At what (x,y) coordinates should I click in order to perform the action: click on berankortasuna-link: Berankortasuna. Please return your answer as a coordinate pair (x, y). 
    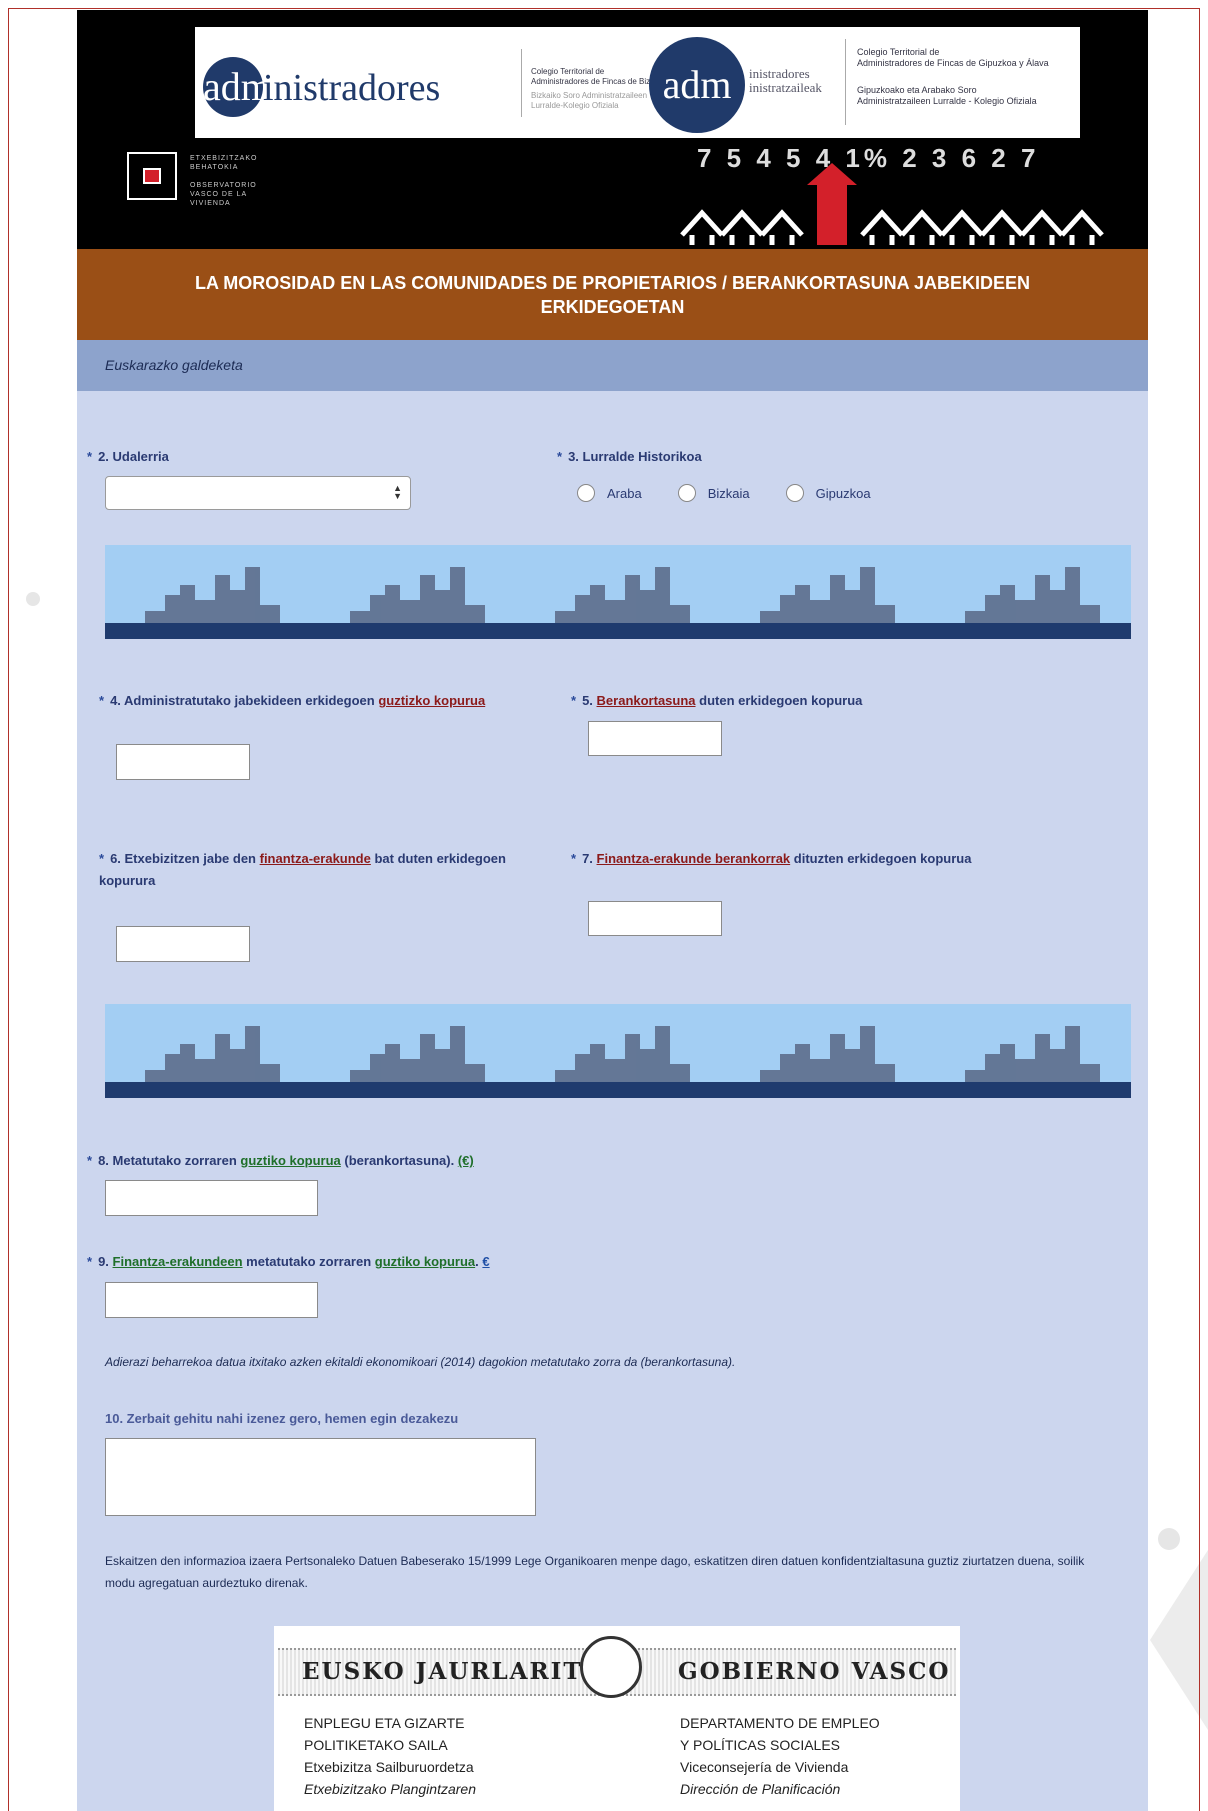
    Looking at the image, I should click on (646, 700).